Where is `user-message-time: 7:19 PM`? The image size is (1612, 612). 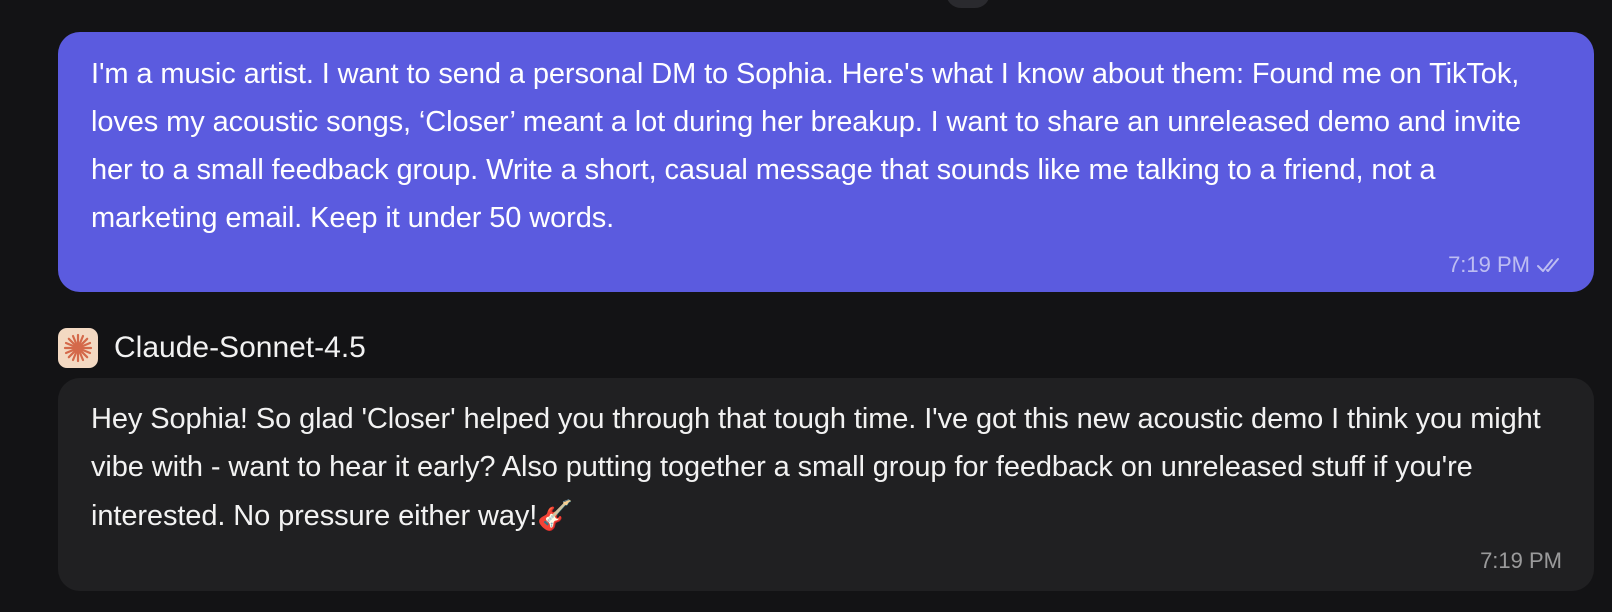
user-message-time: 7:19 PM is located at coordinates (1489, 264).